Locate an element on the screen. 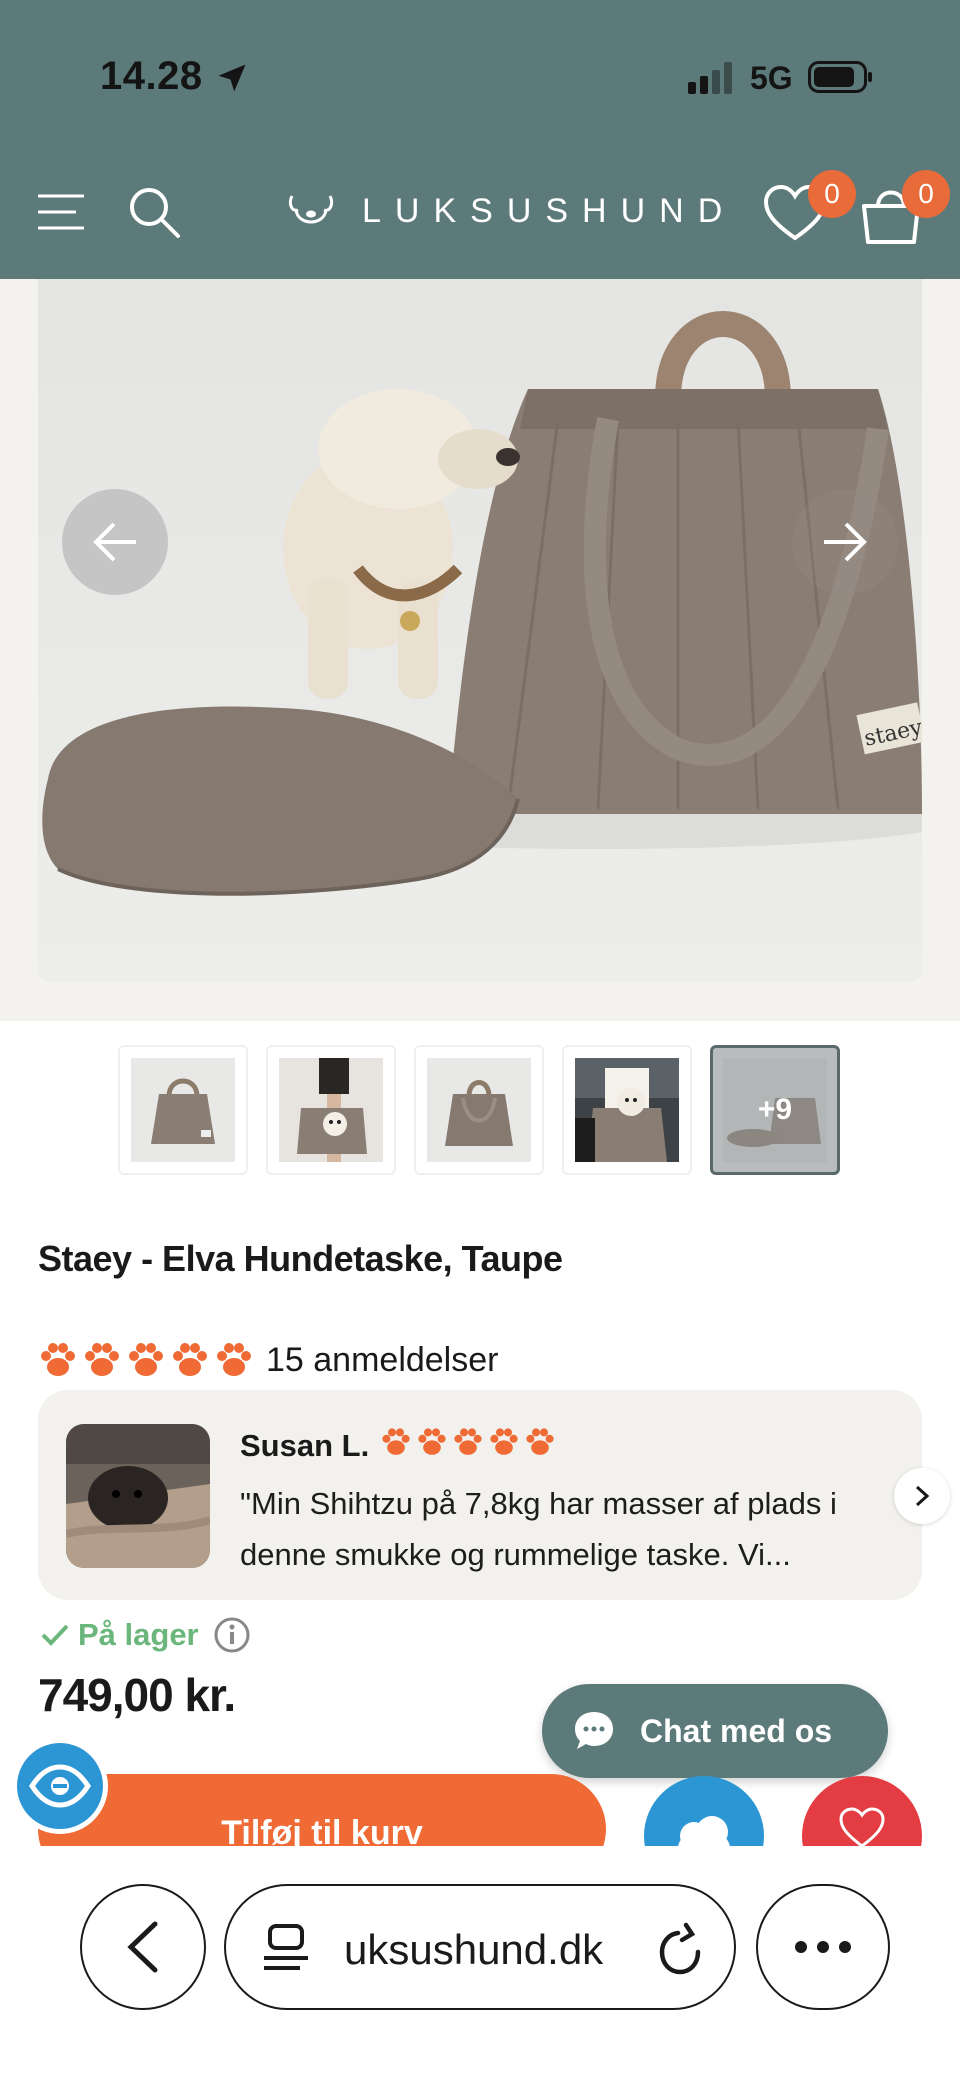 The height and width of the screenshot is (2087, 960). add-to-cart-label: Tilføj til kurv is located at coordinates (322, 1830).